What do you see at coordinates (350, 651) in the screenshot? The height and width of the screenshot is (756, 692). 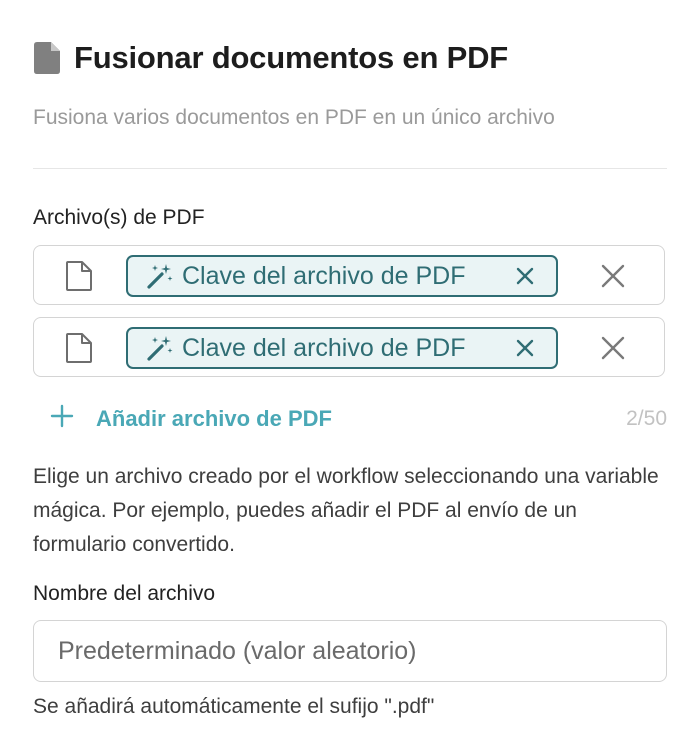 I see `filename-input` at bounding box center [350, 651].